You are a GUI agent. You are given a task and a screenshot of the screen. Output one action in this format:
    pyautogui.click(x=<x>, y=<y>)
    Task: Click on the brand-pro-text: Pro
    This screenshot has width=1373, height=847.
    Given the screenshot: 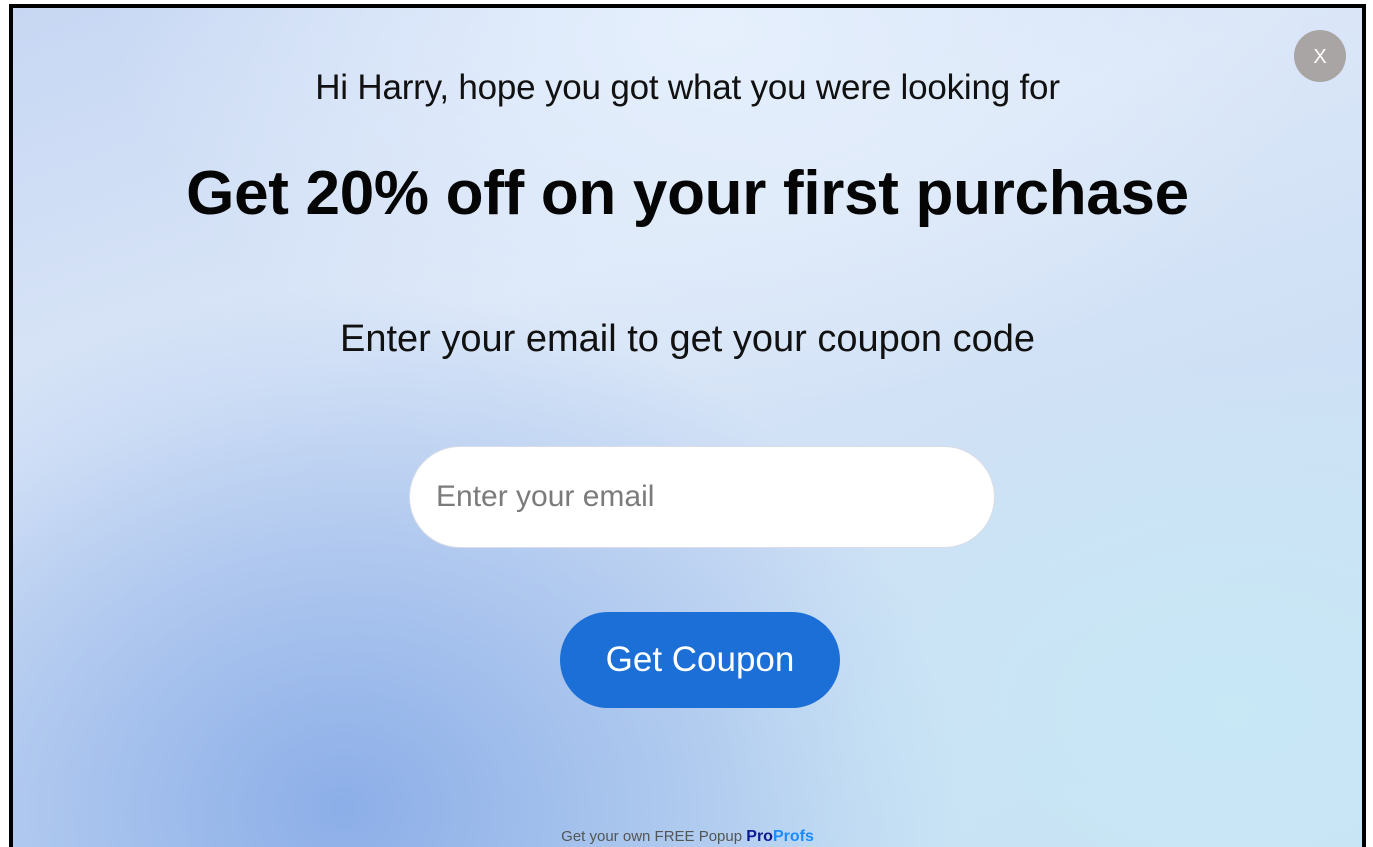 What is the action you would take?
    pyautogui.click(x=759, y=836)
    